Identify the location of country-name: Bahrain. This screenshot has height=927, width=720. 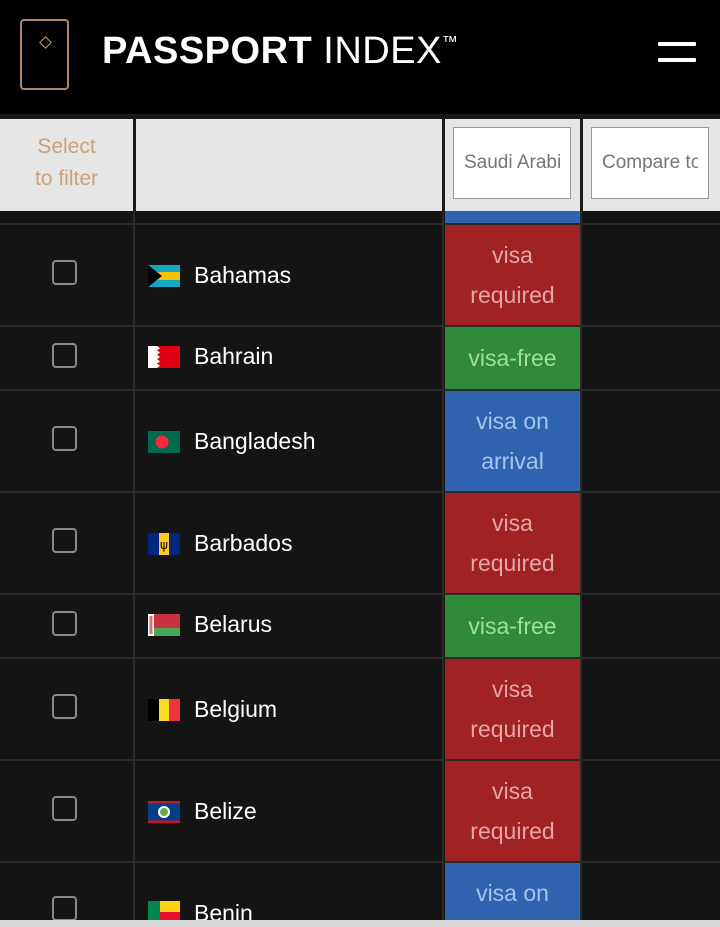
(233, 356).